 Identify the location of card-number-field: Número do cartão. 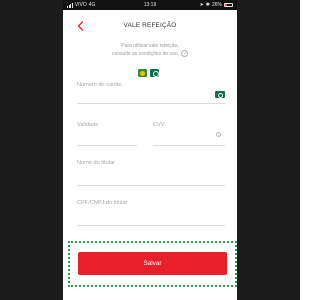
(151, 93).